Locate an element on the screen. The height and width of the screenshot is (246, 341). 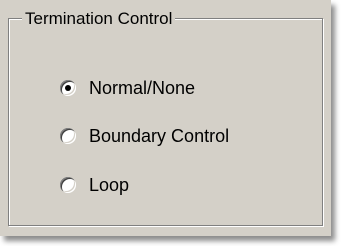
radio-option-boundary-control: Boundary Control is located at coordinates (144, 136).